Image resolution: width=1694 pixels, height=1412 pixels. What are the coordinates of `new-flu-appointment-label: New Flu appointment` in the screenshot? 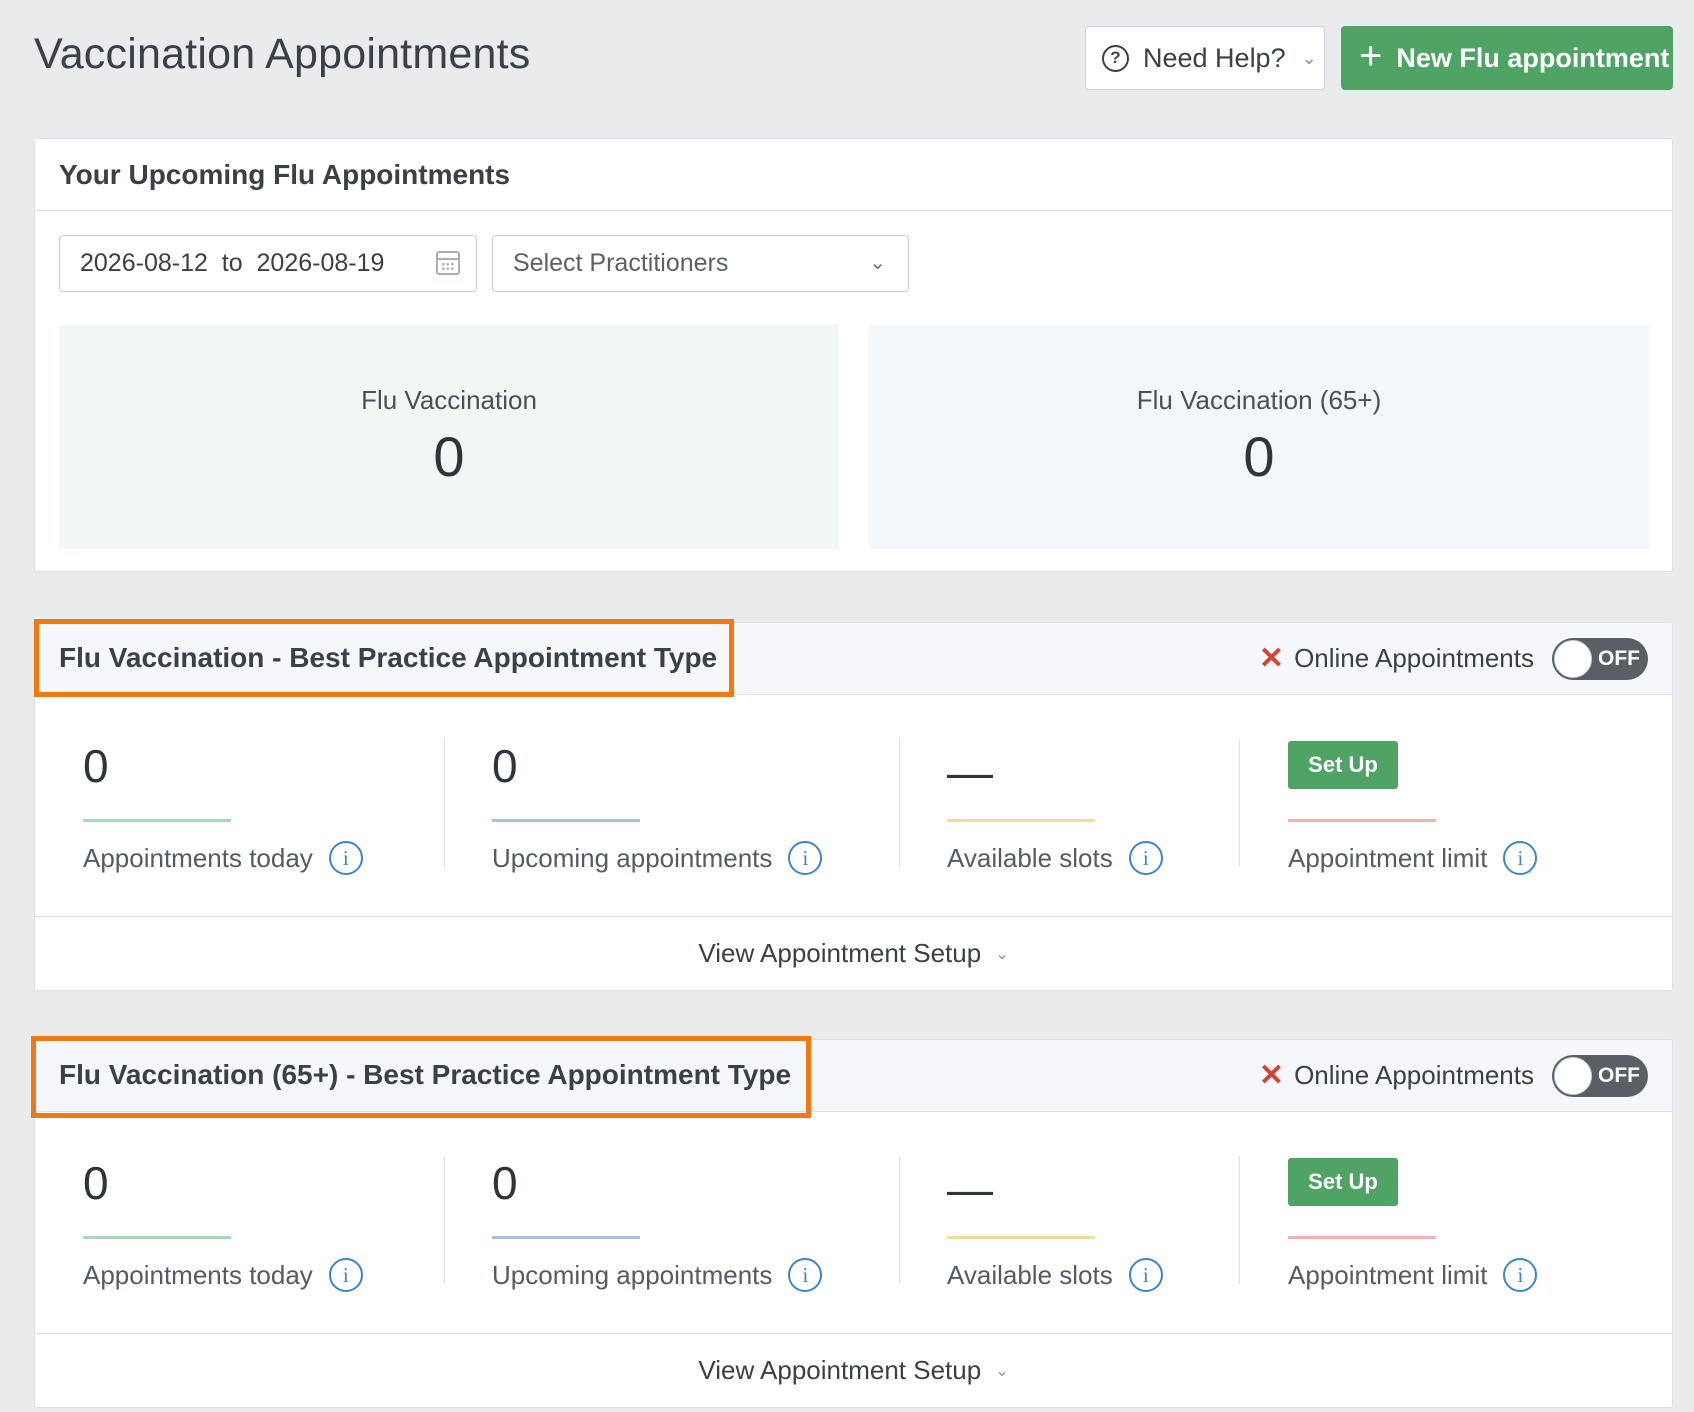 It's located at (1533, 57).